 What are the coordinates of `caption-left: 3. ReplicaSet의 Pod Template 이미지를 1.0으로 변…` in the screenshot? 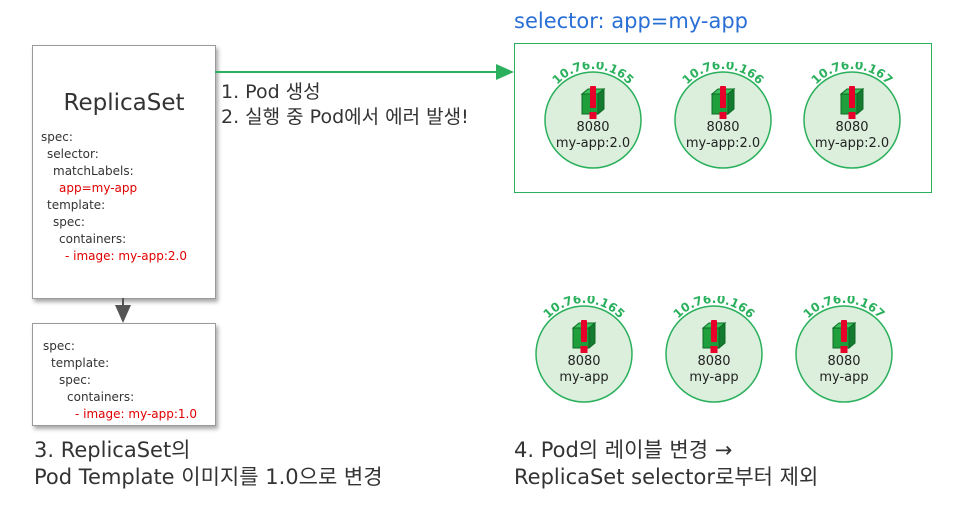 It's located at (208, 464).